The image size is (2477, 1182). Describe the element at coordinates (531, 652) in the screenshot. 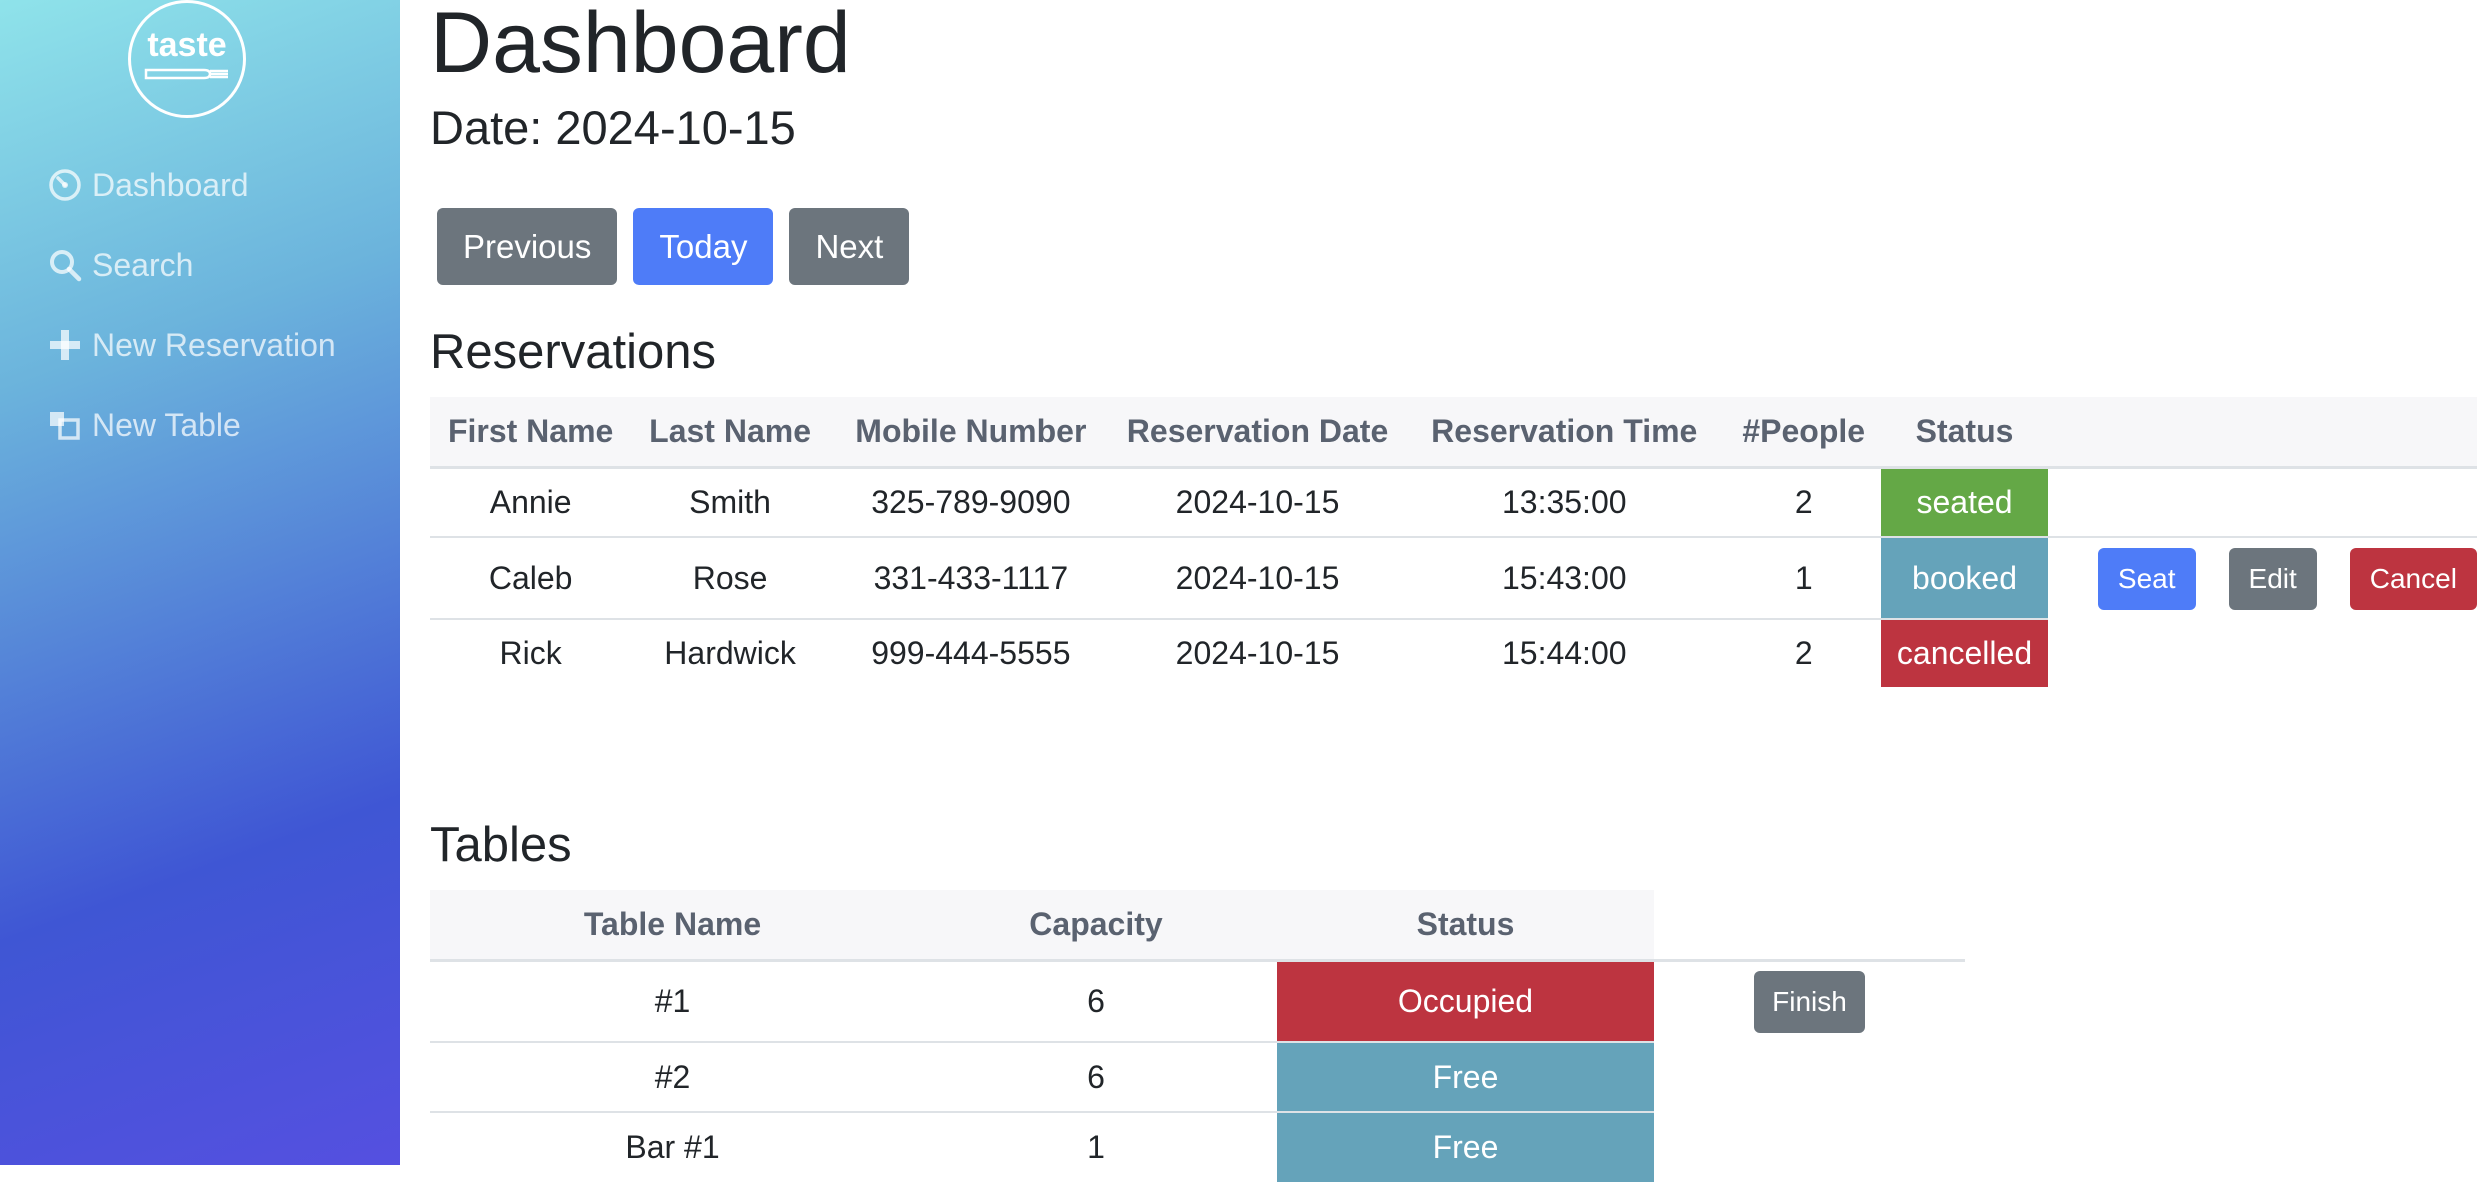

I see `first-name-cell: Rick` at that location.